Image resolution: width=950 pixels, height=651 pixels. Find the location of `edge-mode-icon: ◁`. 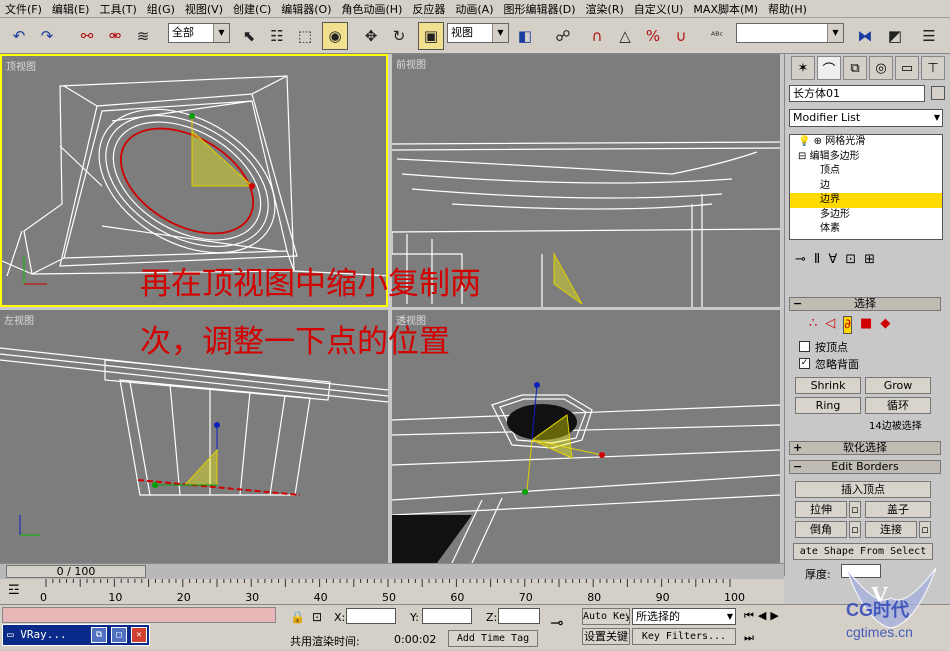

edge-mode-icon: ◁ is located at coordinates (830, 325).